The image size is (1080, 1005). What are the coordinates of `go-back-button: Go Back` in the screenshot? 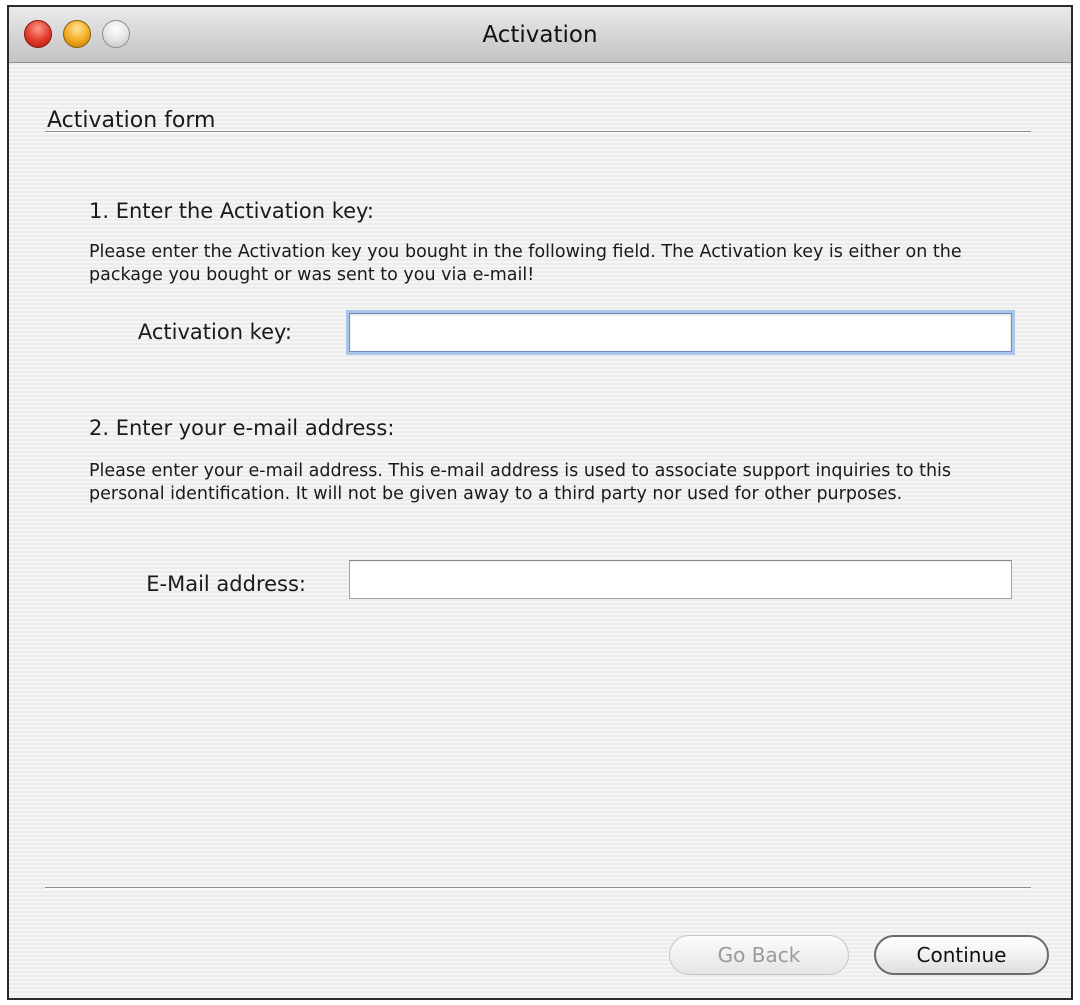 It's located at (759, 955).